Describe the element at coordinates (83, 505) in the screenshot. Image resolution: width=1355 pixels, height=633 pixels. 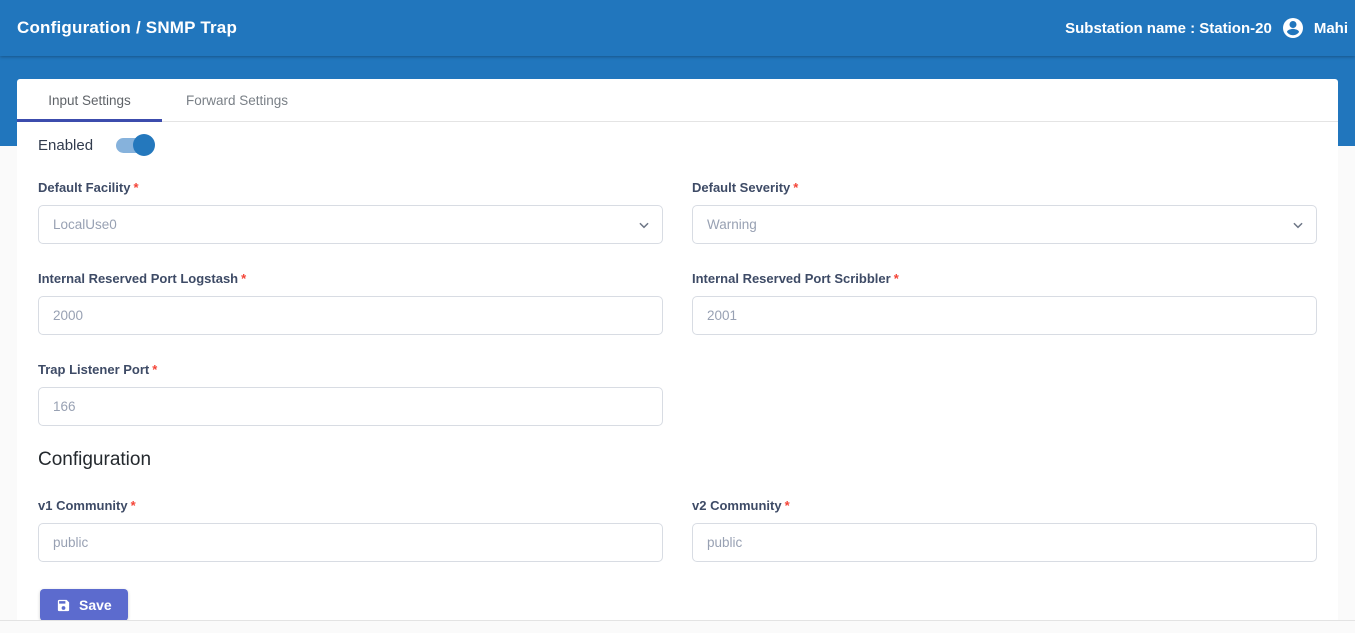
I see `label-text: v1 Community` at that location.